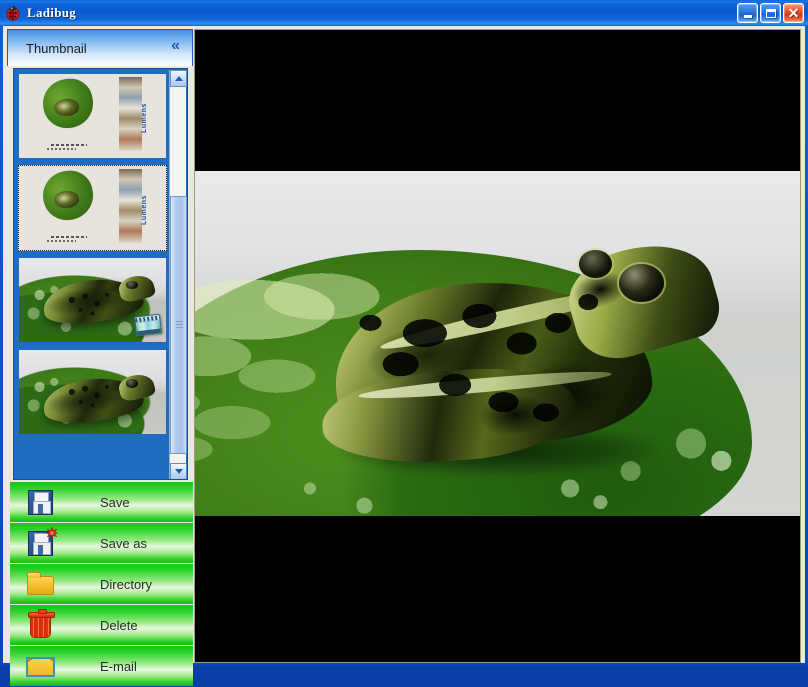 This screenshot has width=808, height=687. I want to click on directory-button: Directory, so click(101, 584).